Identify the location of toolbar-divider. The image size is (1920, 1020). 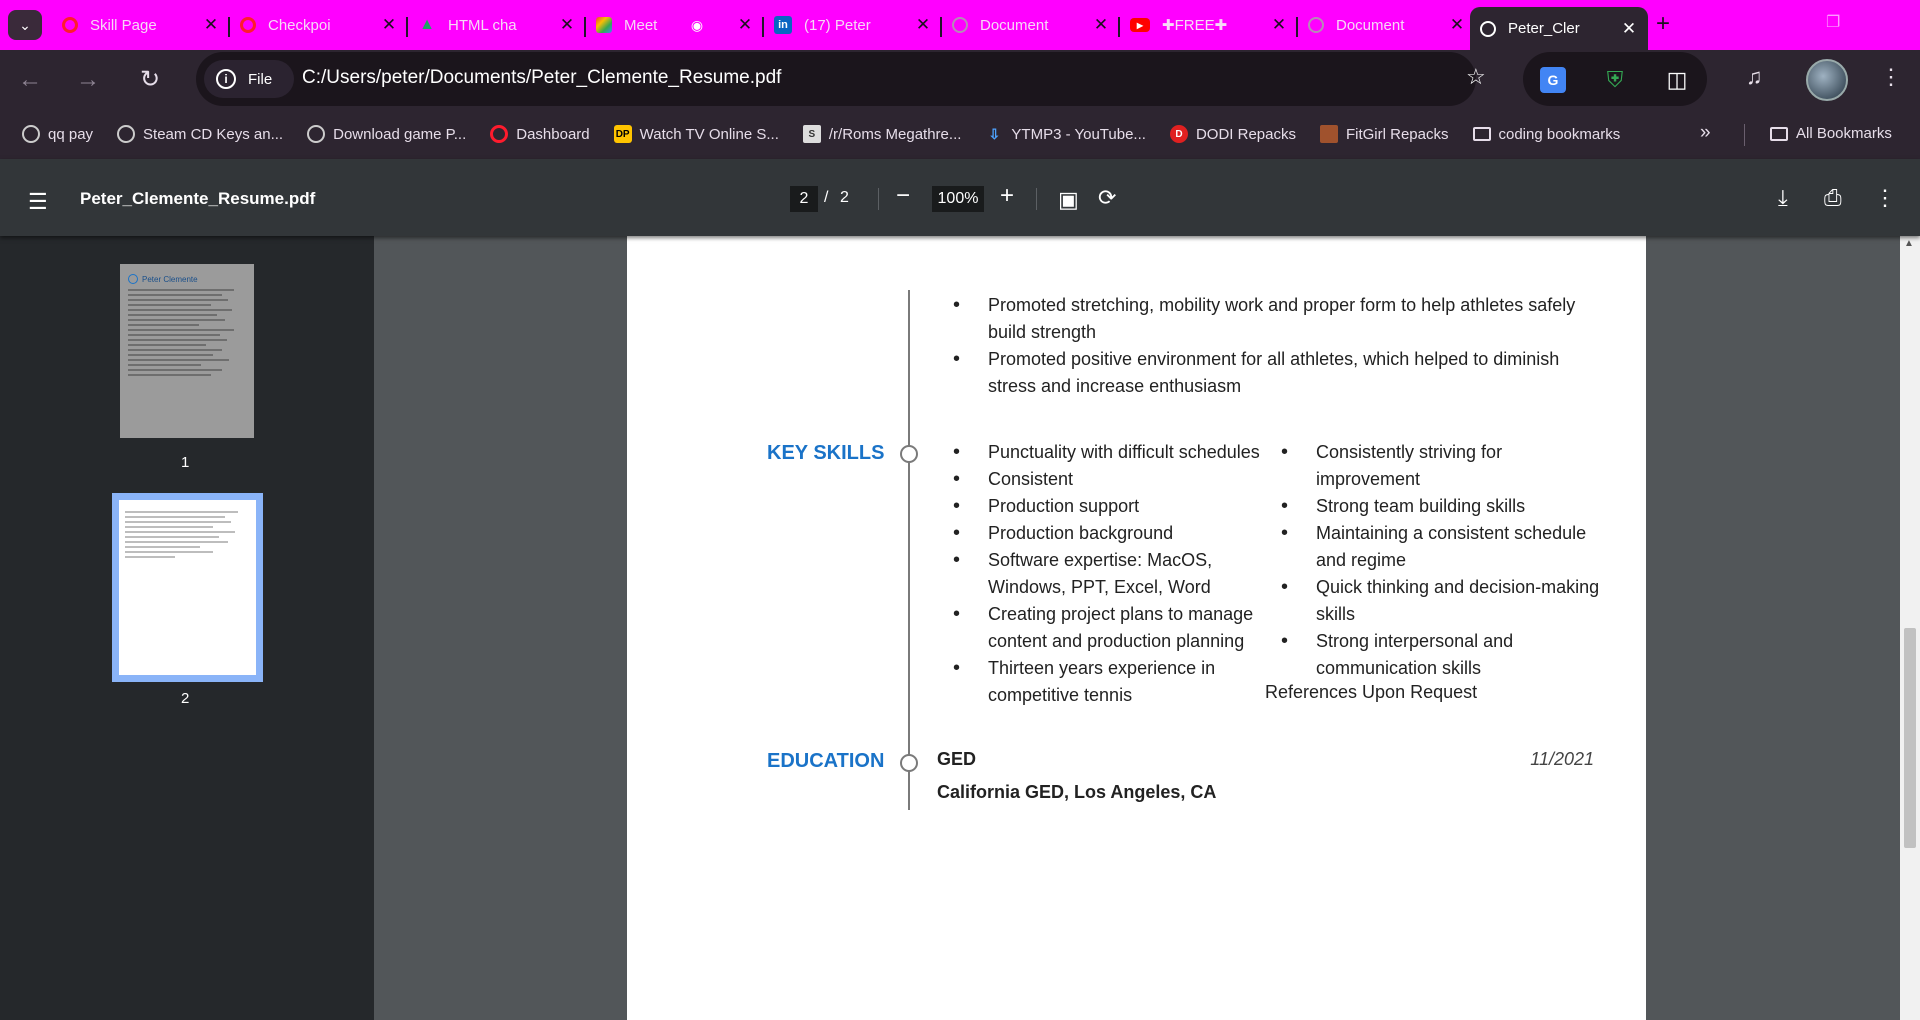
(1036, 199).